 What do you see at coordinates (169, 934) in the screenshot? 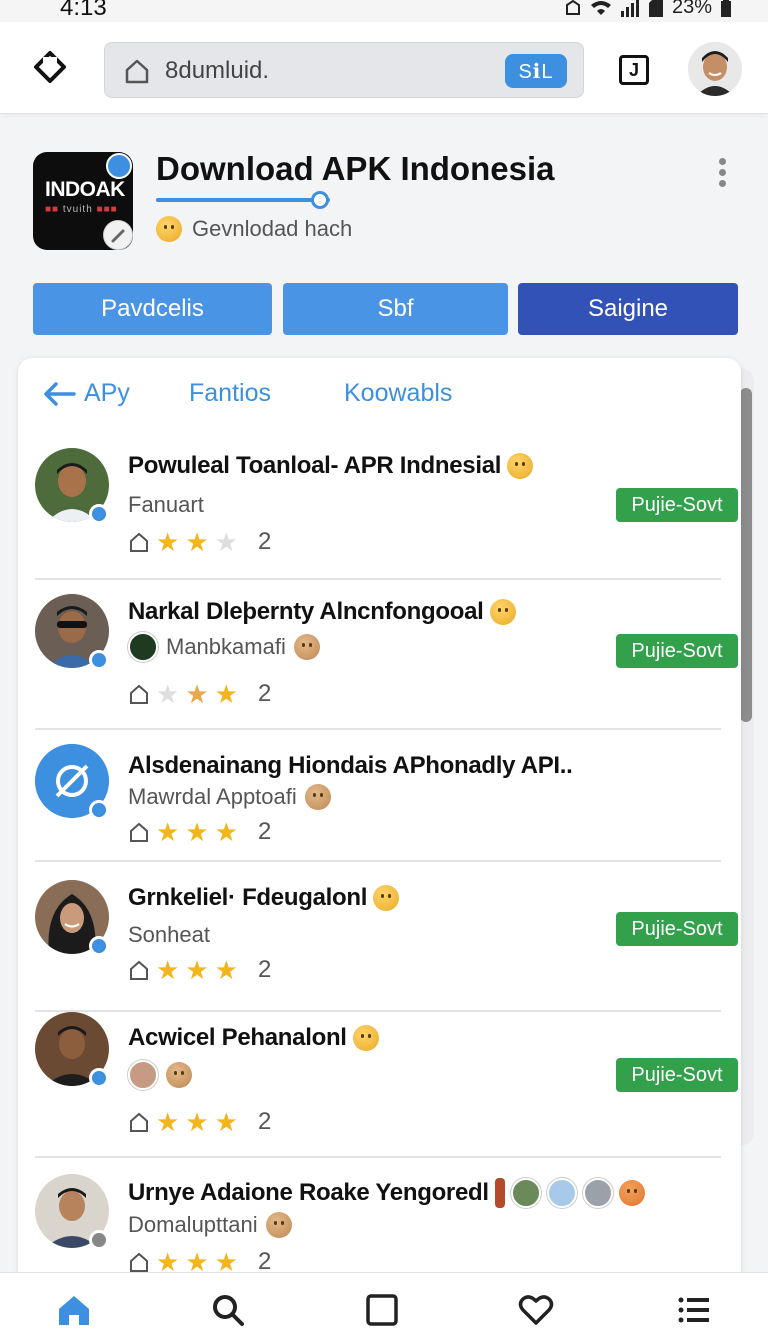
I see `item-subtitle: Sonheat` at bounding box center [169, 934].